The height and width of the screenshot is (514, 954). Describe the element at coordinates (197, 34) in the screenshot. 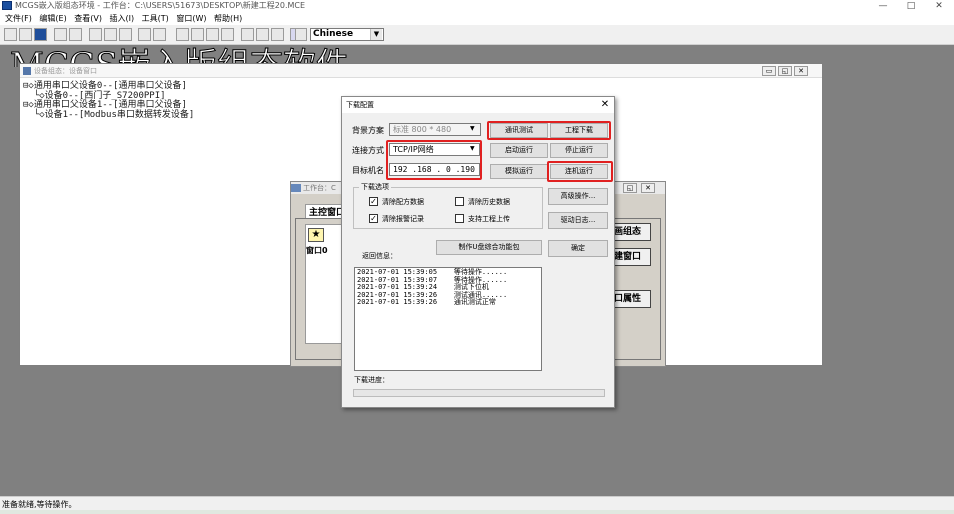

I see `align-center-icon` at that location.